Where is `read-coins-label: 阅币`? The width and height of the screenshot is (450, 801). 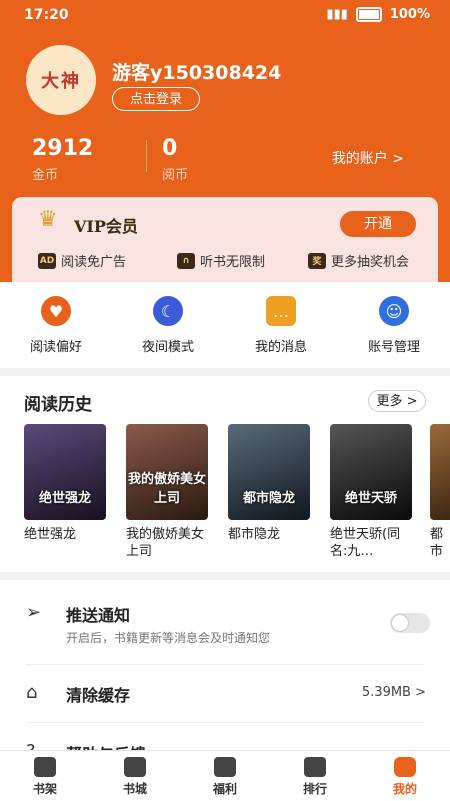 read-coins-label: 阅币 is located at coordinates (175, 175).